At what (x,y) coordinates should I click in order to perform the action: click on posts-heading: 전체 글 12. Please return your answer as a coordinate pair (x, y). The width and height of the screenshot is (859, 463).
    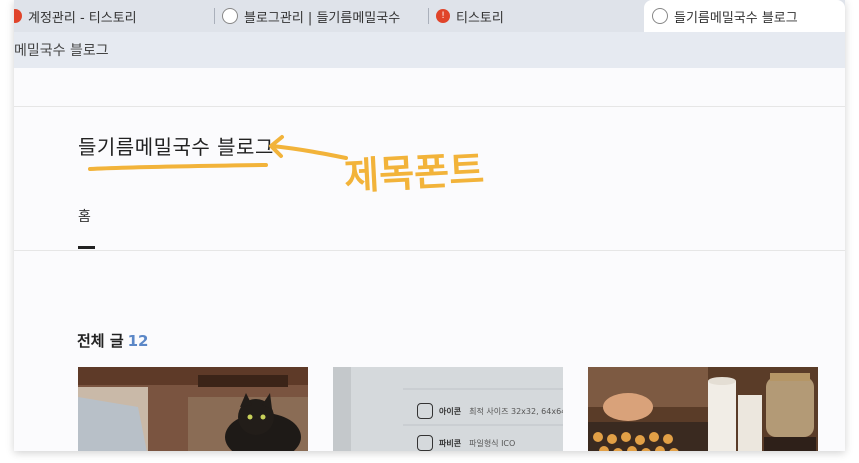
    Looking at the image, I should click on (113, 340).